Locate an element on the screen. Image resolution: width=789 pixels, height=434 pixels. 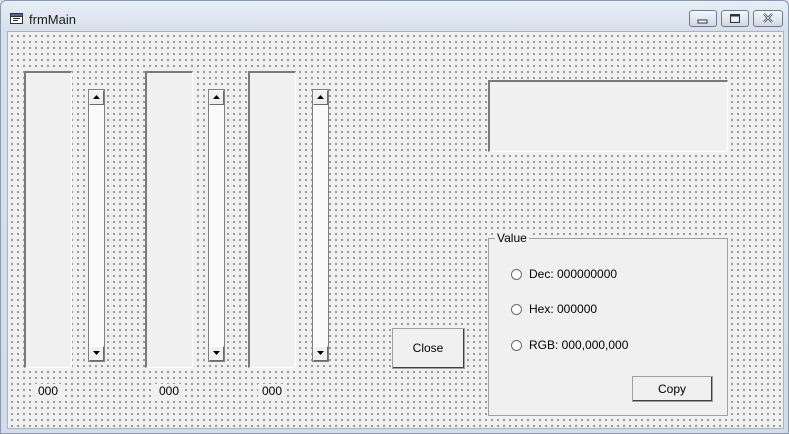
radio-button-rgb is located at coordinates (516, 345).